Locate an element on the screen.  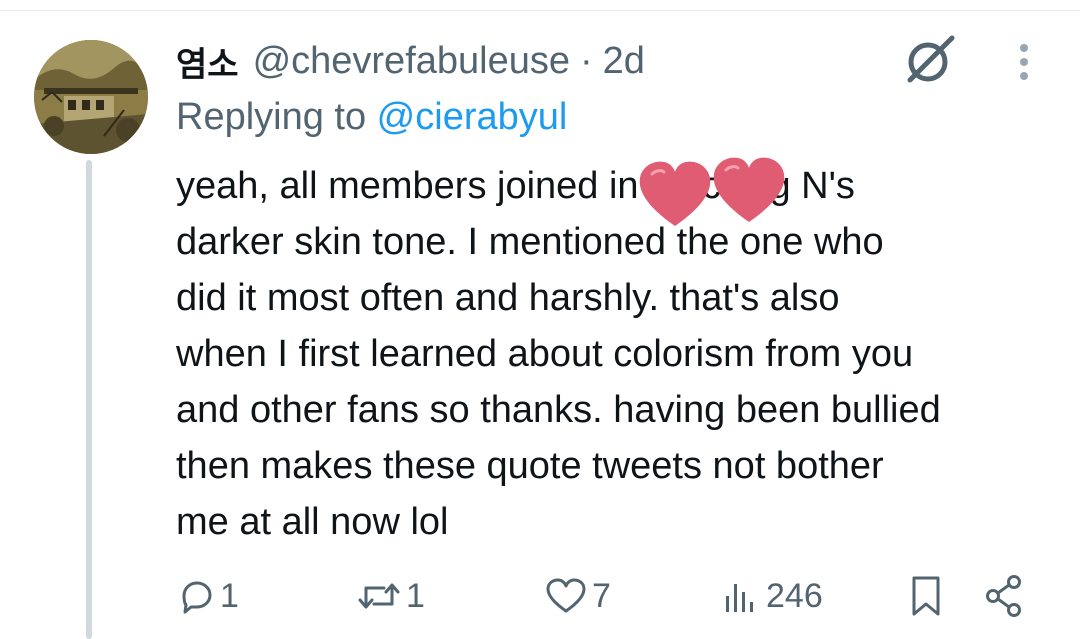
avatar is located at coordinates (91, 97).